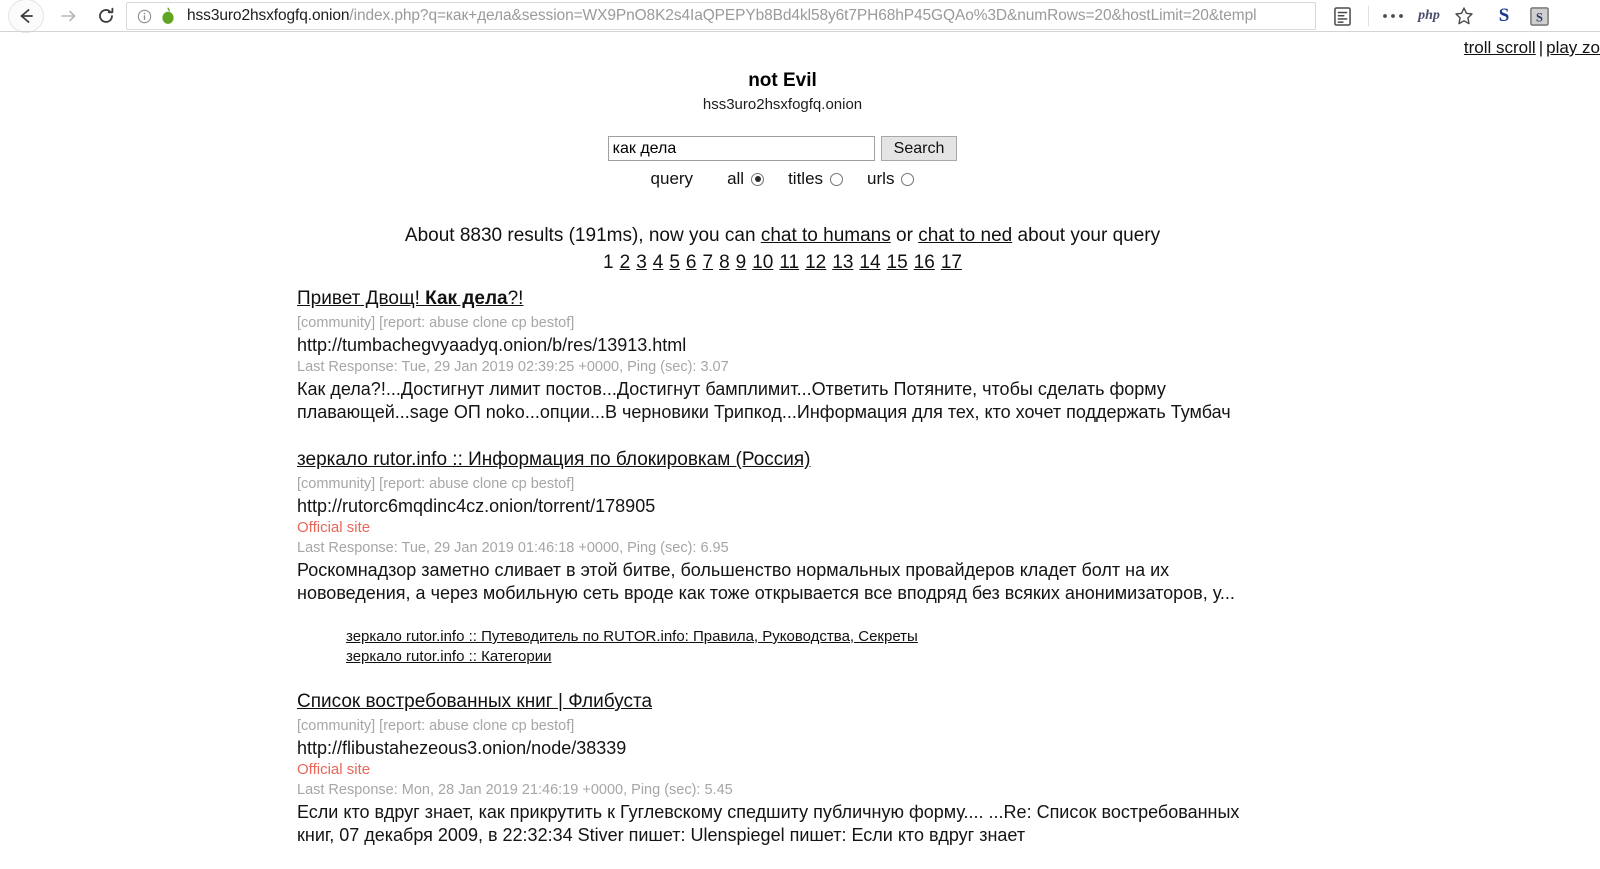 The width and height of the screenshot is (1600, 869). What do you see at coordinates (897, 262) in the screenshot?
I see `page-link-15: 15` at bounding box center [897, 262].